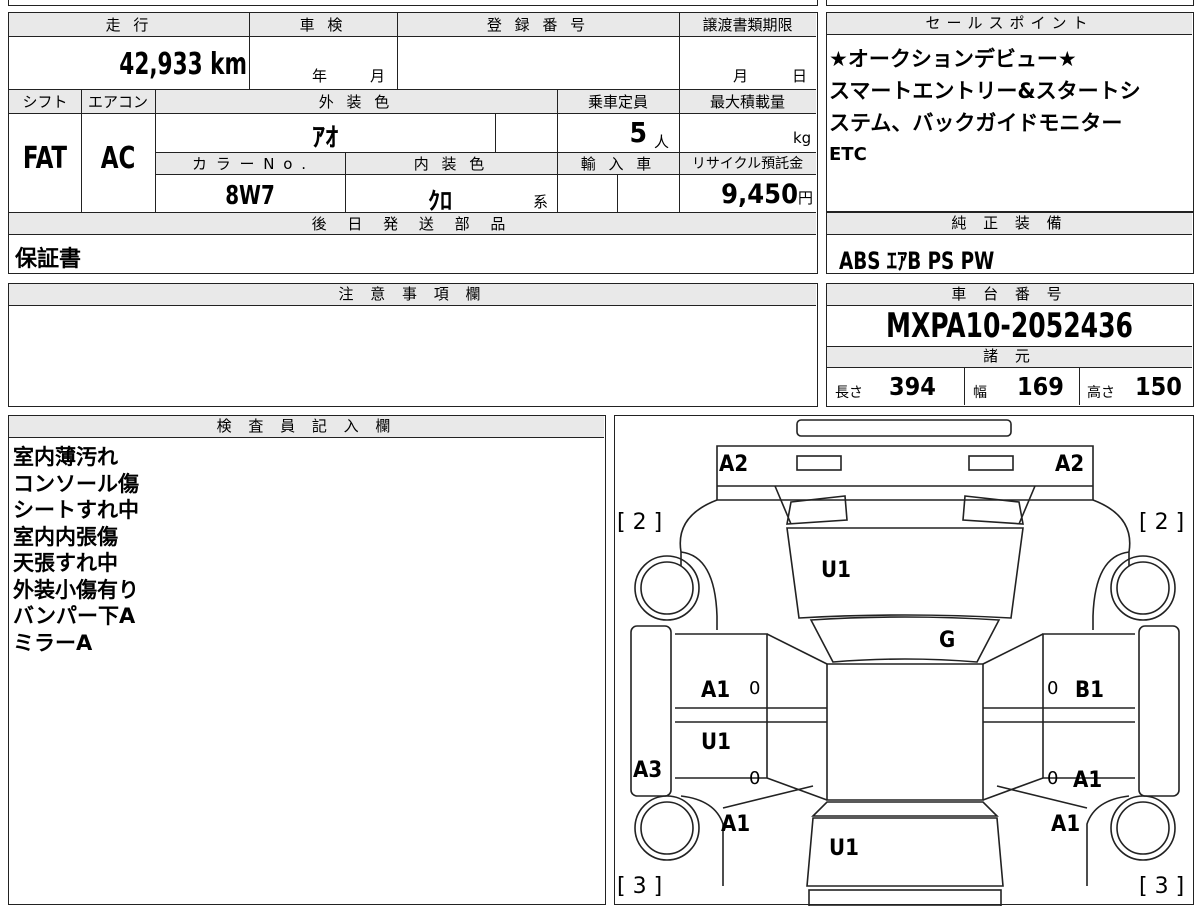 The width and height of the screenshot is (1200, 906). What do you see at coordinates (747, 25) in the screenshot?
I see `transfer-deadline-label: 譲渡書類期限` at bounding box center [747, 25].